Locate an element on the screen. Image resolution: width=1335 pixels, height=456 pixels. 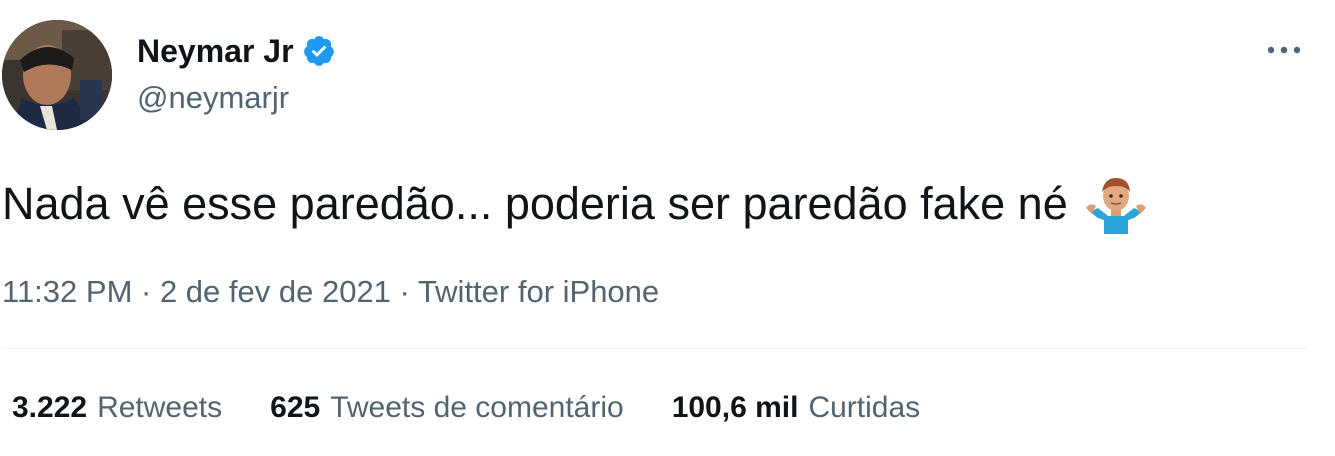
more-options-button is located at coordinates (1284, 50).